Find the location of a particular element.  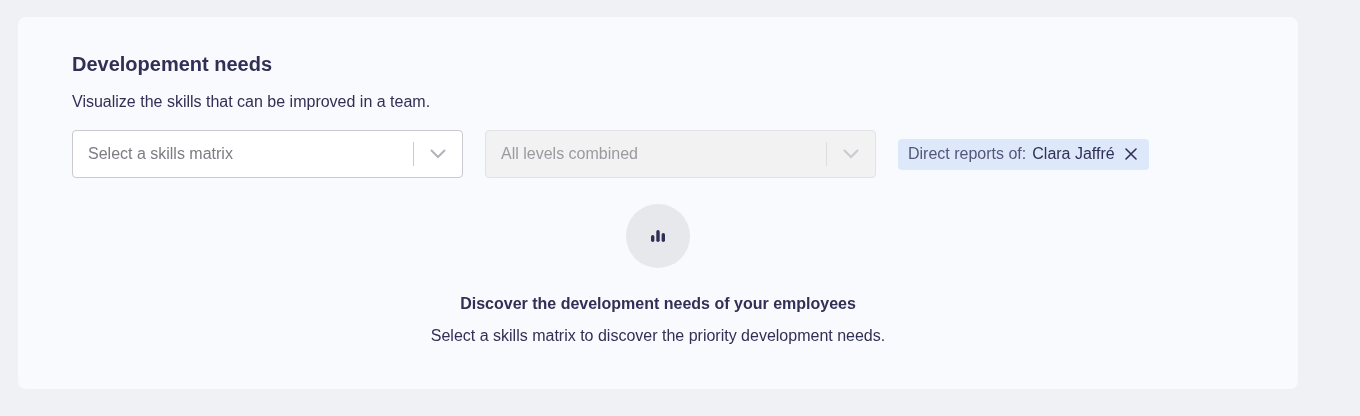

empty-state-title: Discover the development needs of your employees is located at coordinates (658, 304).